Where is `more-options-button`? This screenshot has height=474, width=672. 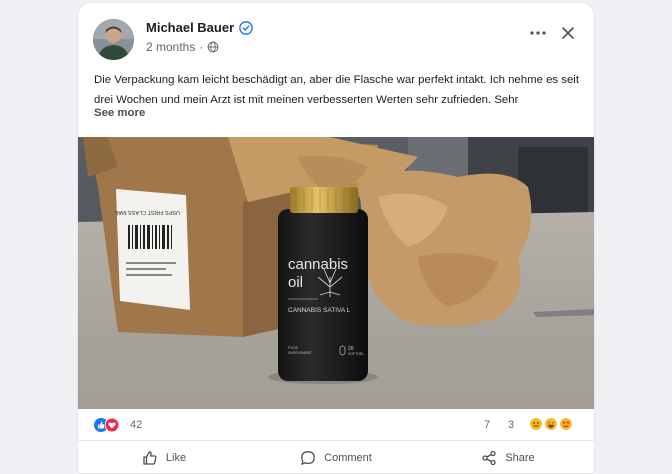 more-options-button is located at coordinates (538, 33).